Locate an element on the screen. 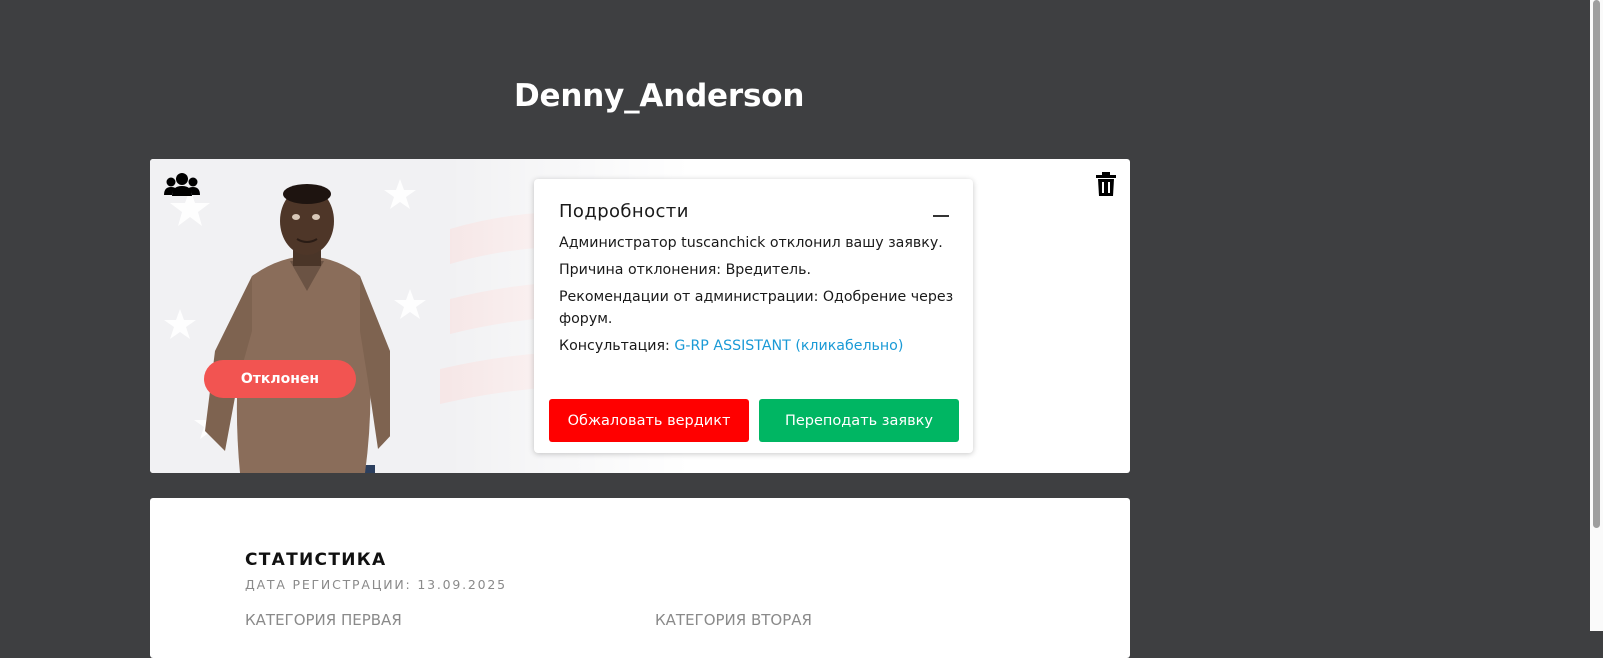 The image size is (1603, 658). appeal-verdict-button: Обжаловать вердикт is located at coordinates (649, 420).